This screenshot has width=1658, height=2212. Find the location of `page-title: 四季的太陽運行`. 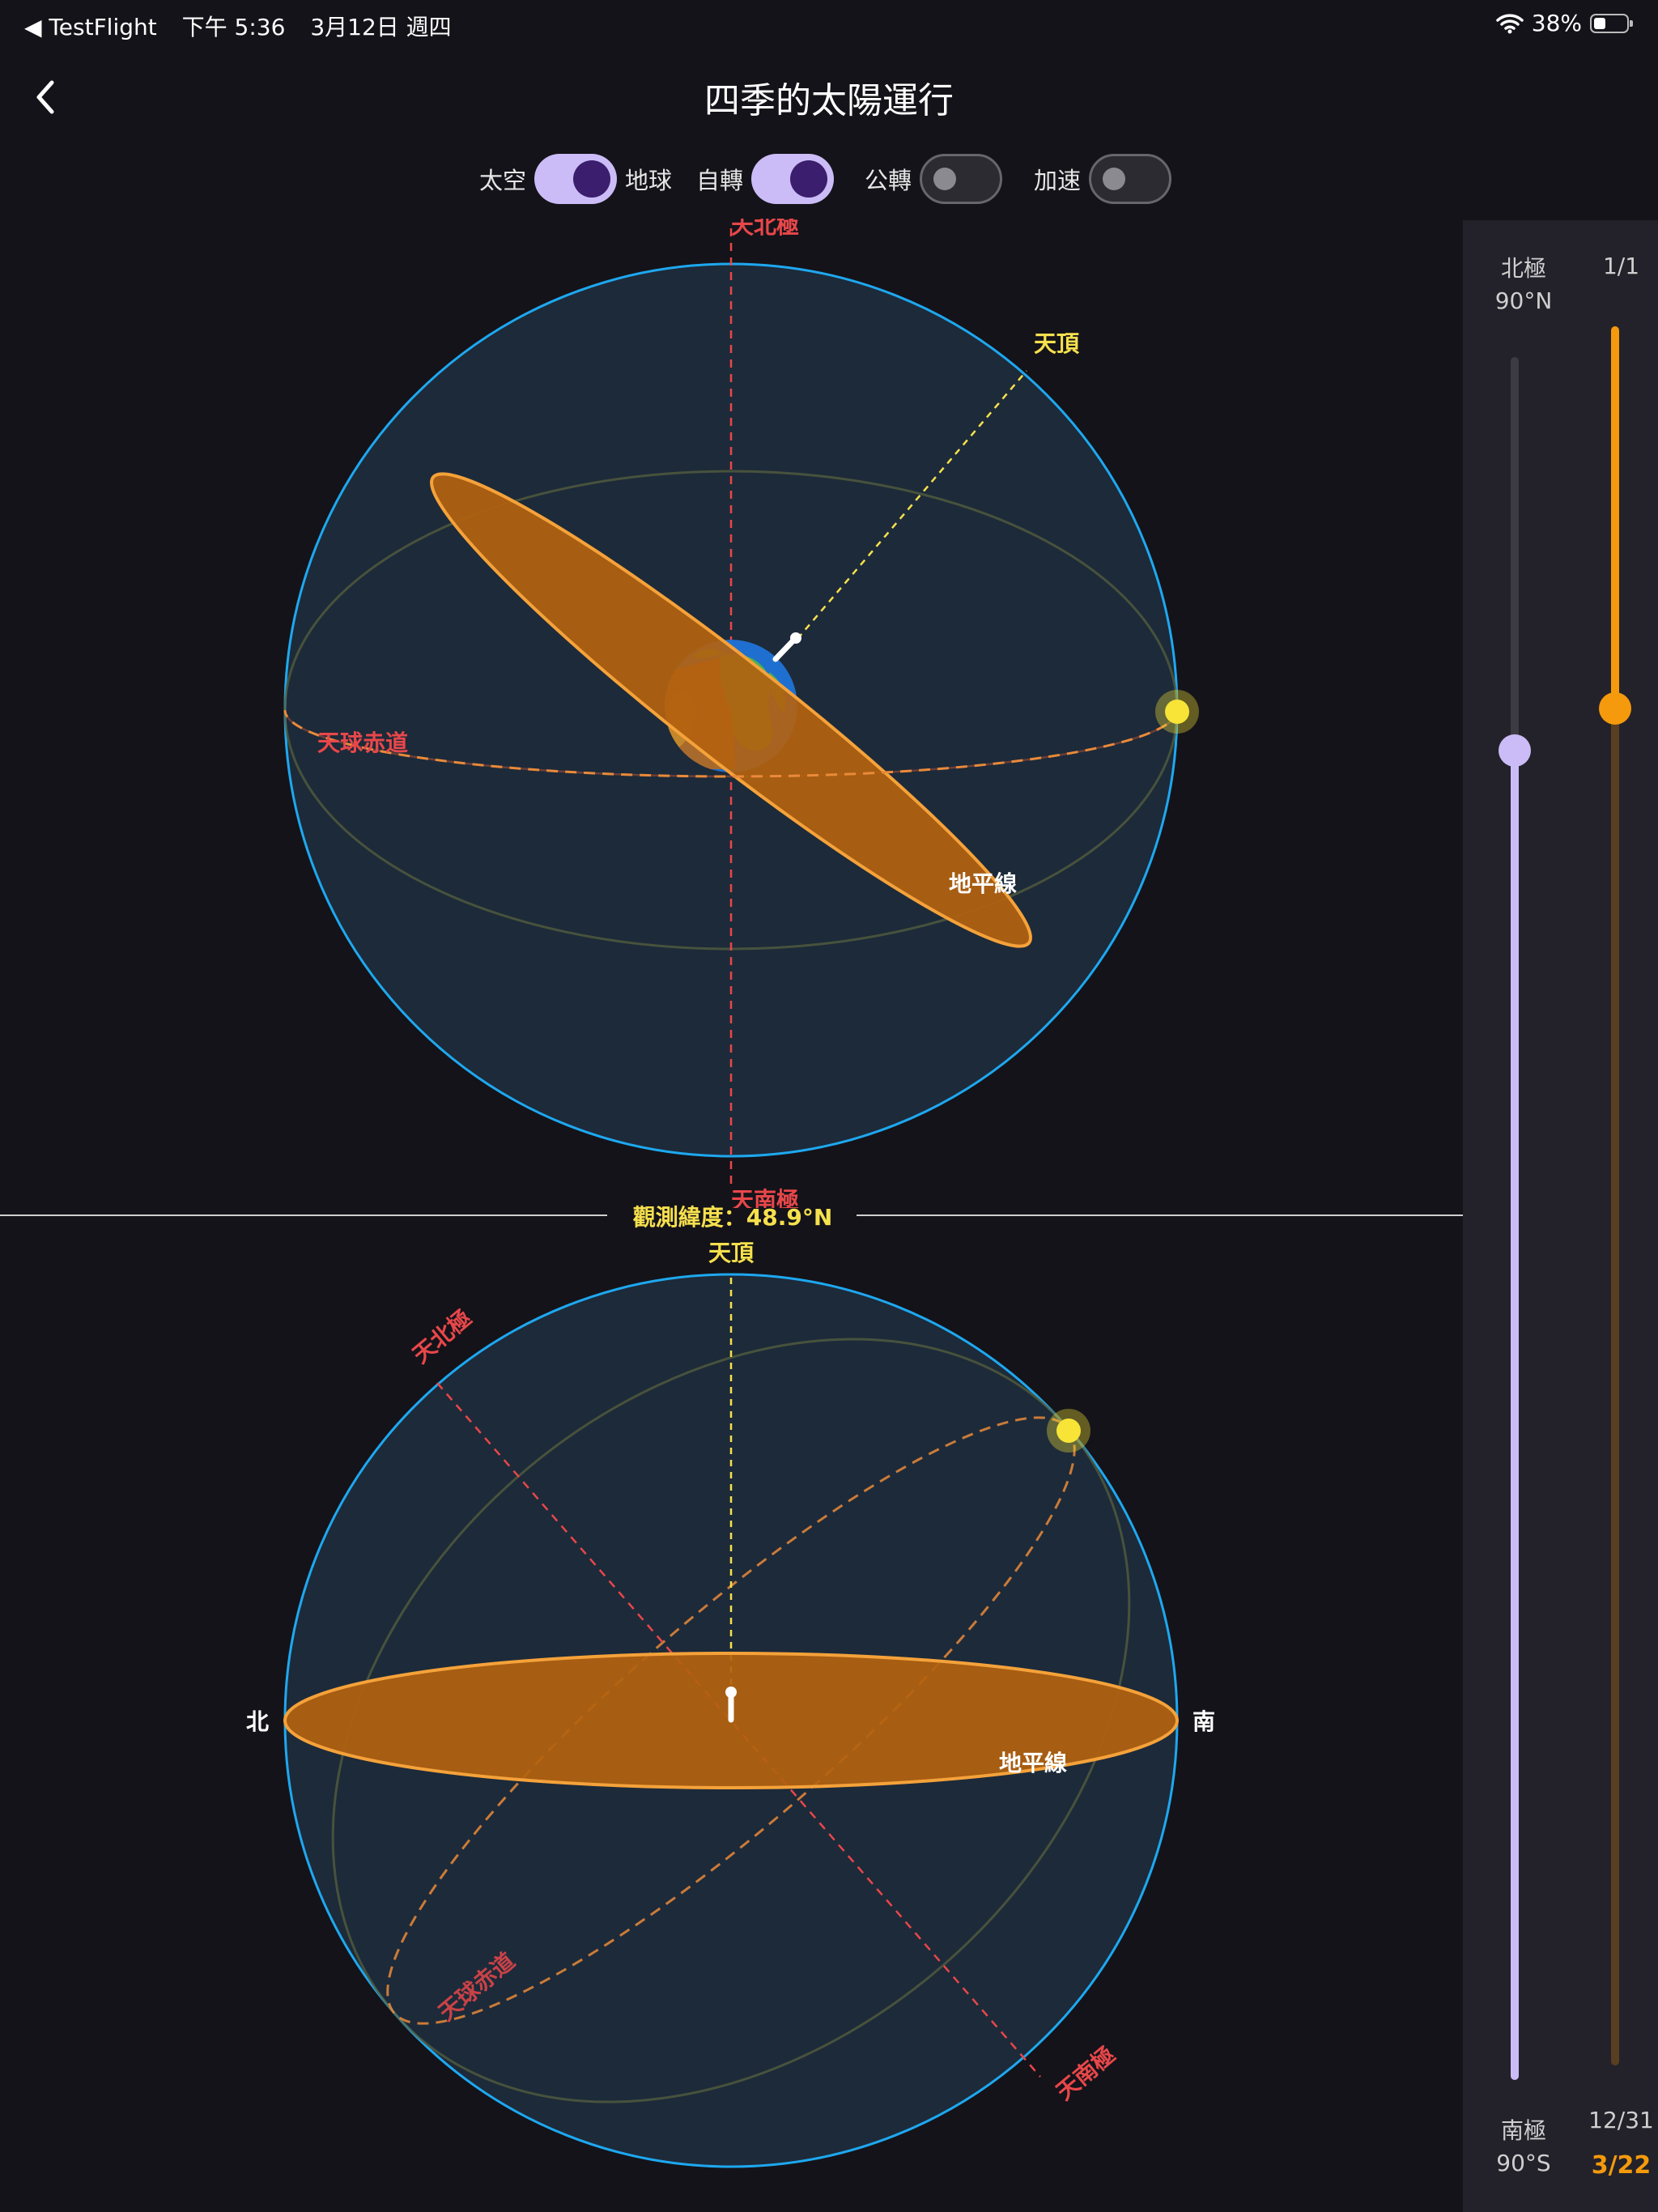

page-title: 四季的太陽運行 is located at coordinates (829, 100).